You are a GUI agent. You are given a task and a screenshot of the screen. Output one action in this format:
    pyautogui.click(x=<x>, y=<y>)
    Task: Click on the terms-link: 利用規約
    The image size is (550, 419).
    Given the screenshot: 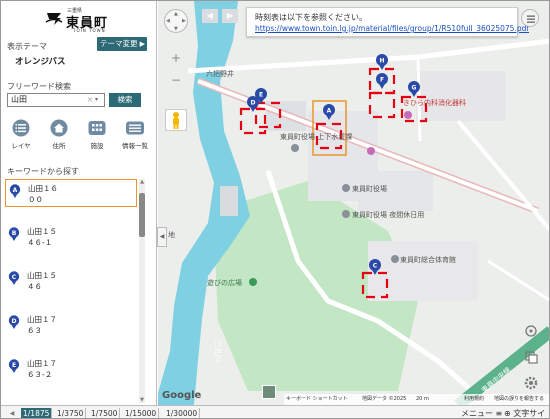 What is the action you would take?
    pyautogui.click(x=474, y=399)
    